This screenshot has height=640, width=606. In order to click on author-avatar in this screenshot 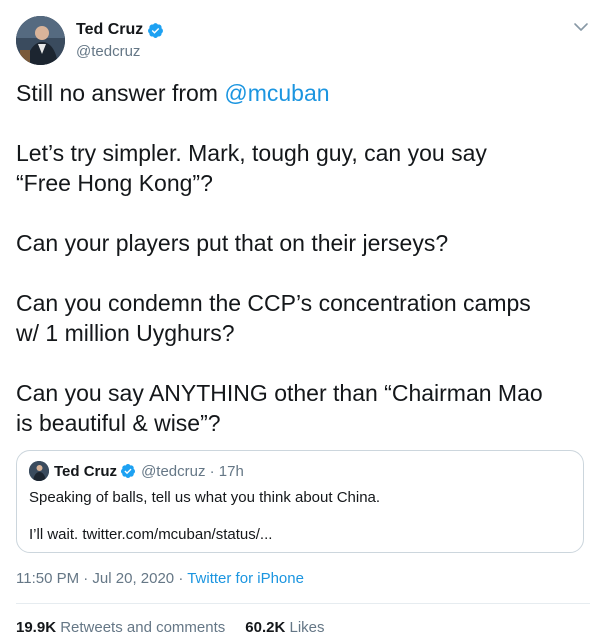, I will do `click(40, 40)`.